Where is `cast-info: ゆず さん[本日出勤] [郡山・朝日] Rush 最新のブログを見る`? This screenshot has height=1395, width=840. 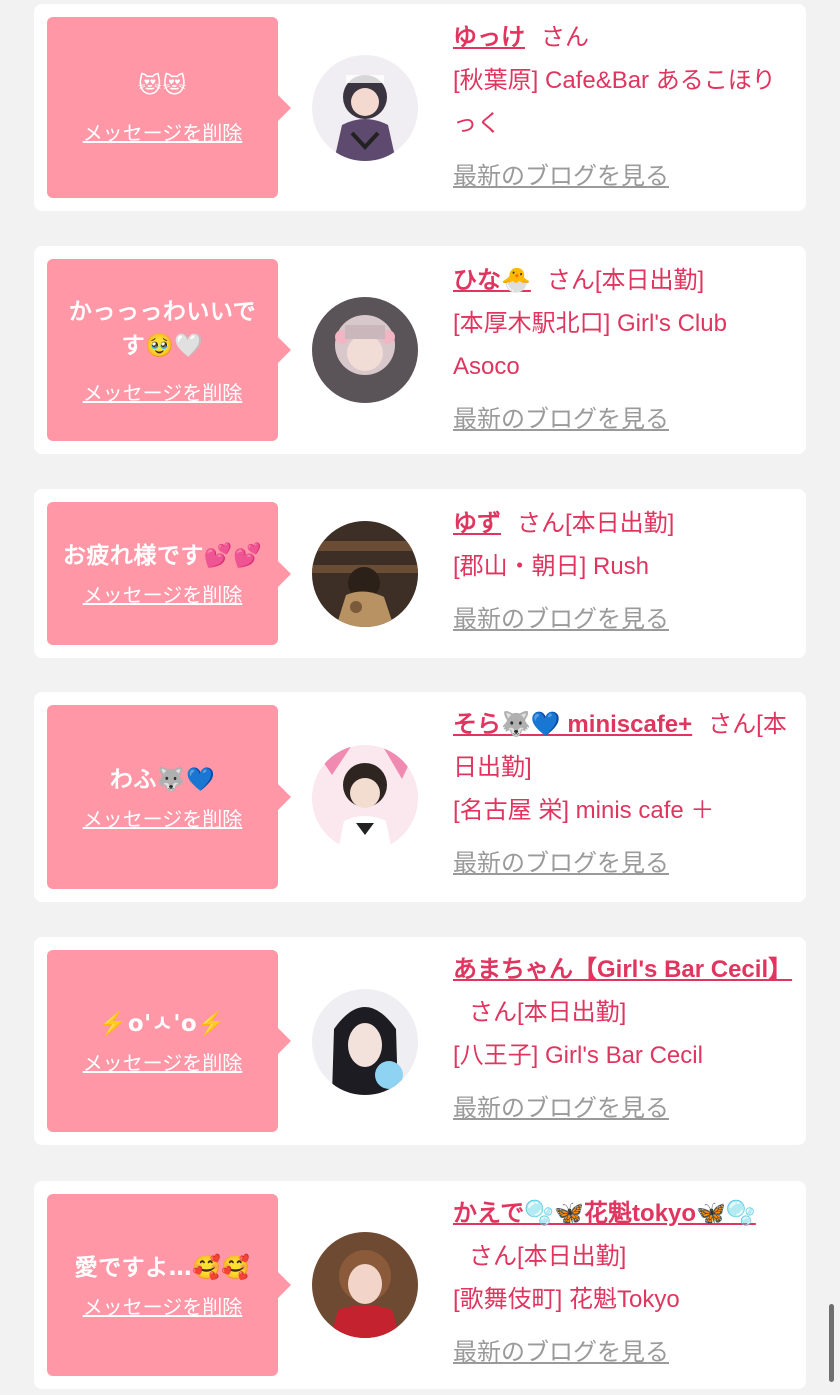 cast-info: ゆず さん[本日出勤] [郡山・朝日] Rush 最新のブログを見る is located at coordinates (623, 571).